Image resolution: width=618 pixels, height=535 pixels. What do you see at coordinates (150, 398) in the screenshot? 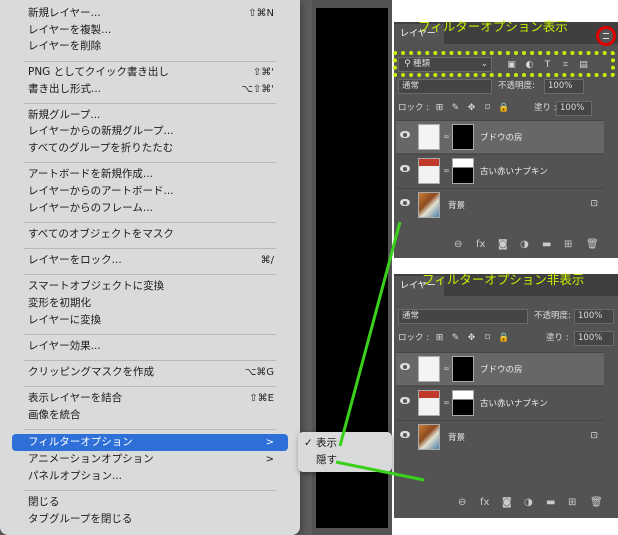
I see `menu-item-merge-visible: 表示レイヤーを結合 ⇧⌘E` at bounding box center [150, 398].